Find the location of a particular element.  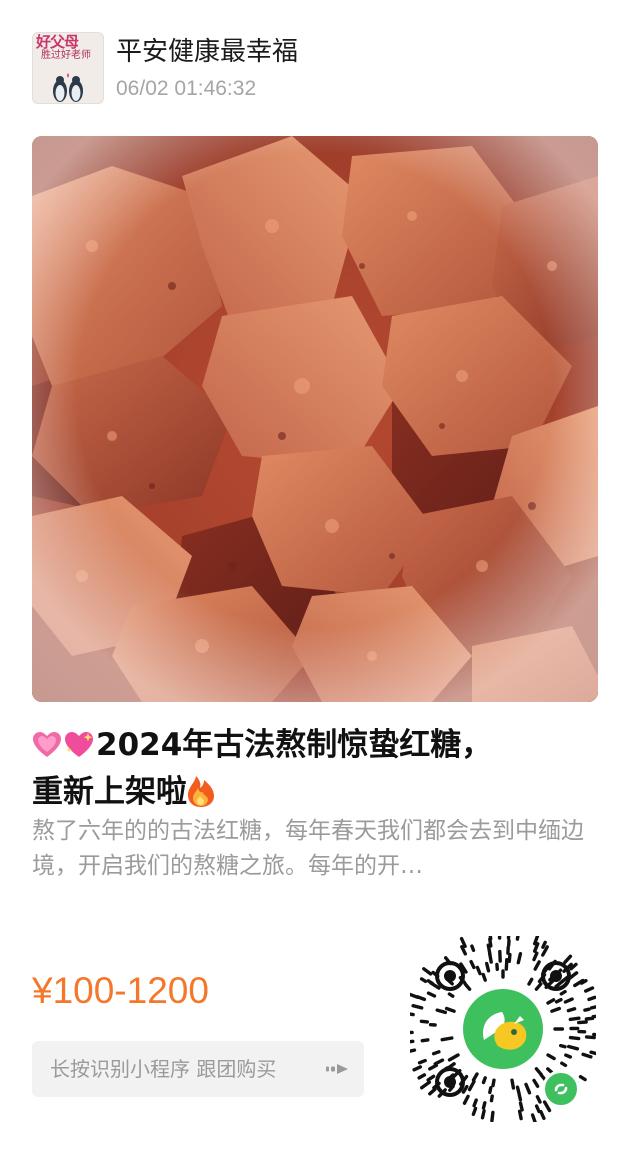

product-title-line1: 2024年古法熬制惊蛰红糖， is located at coordinates (294, 745).